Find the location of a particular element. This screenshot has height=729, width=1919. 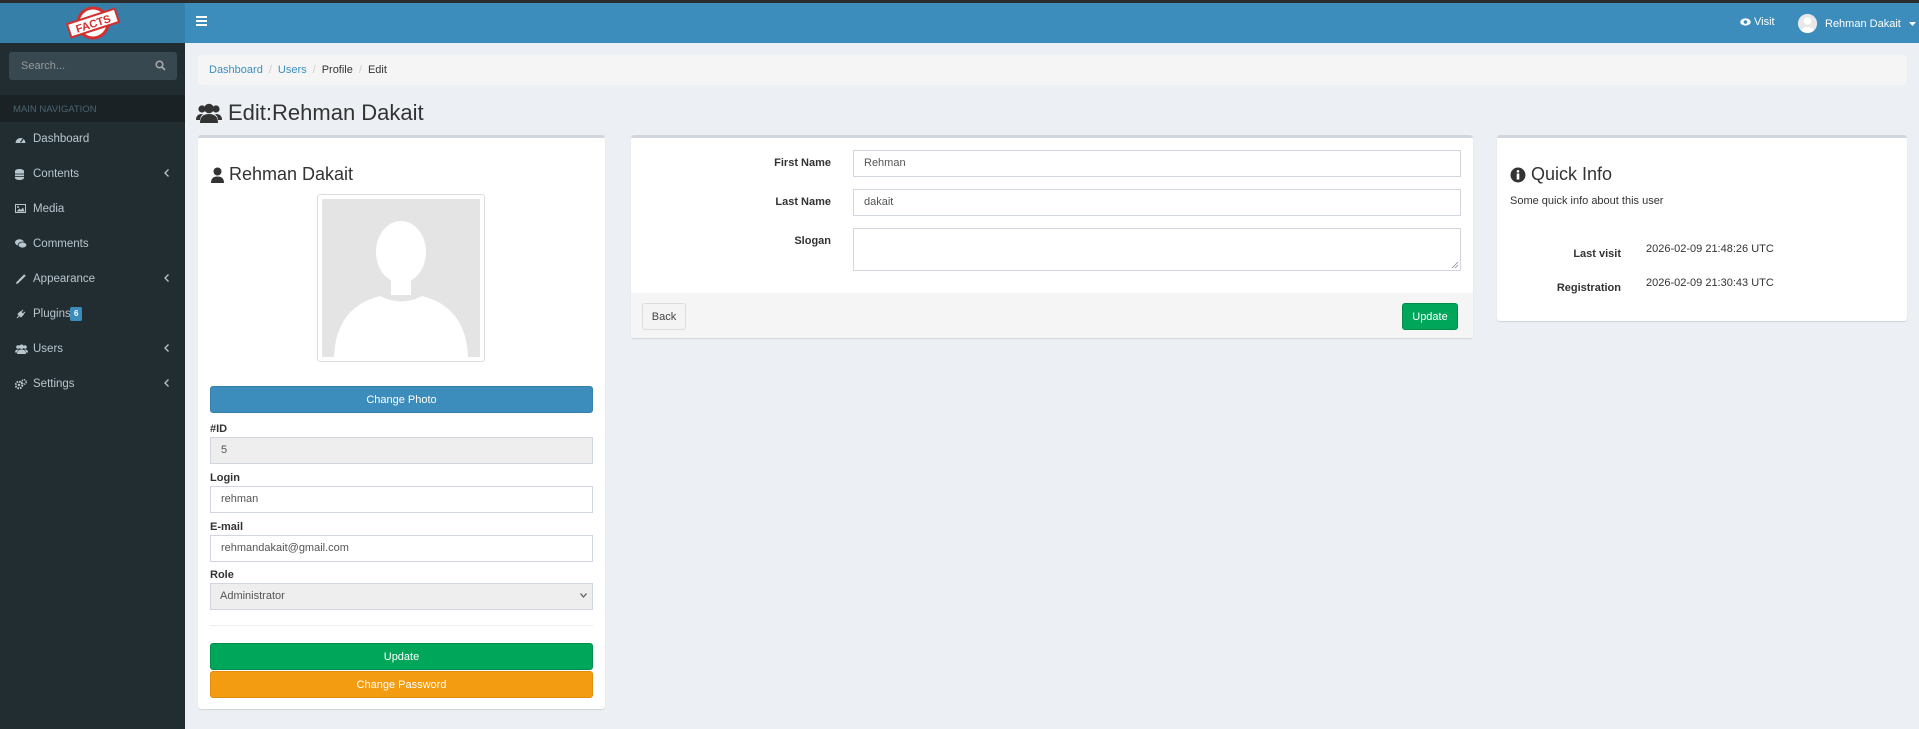

facts-logo-icon: FACTS is located at coordinates (92, 23).